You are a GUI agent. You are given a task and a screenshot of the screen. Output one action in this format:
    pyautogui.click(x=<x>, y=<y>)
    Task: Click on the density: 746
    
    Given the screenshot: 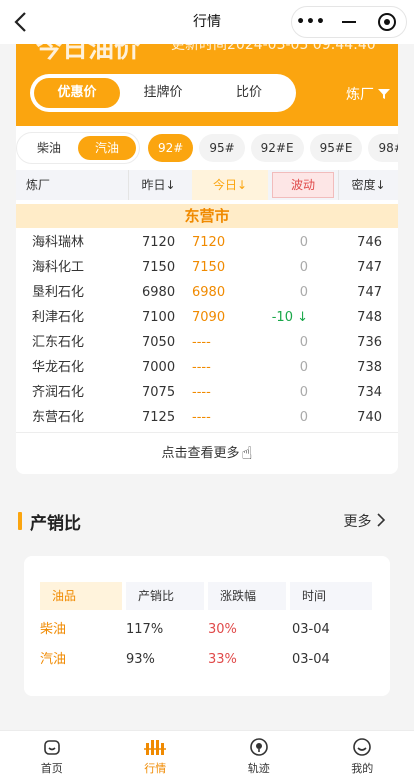 What is the action you would take?
    pyautogui.click(x=369, y=242)
    